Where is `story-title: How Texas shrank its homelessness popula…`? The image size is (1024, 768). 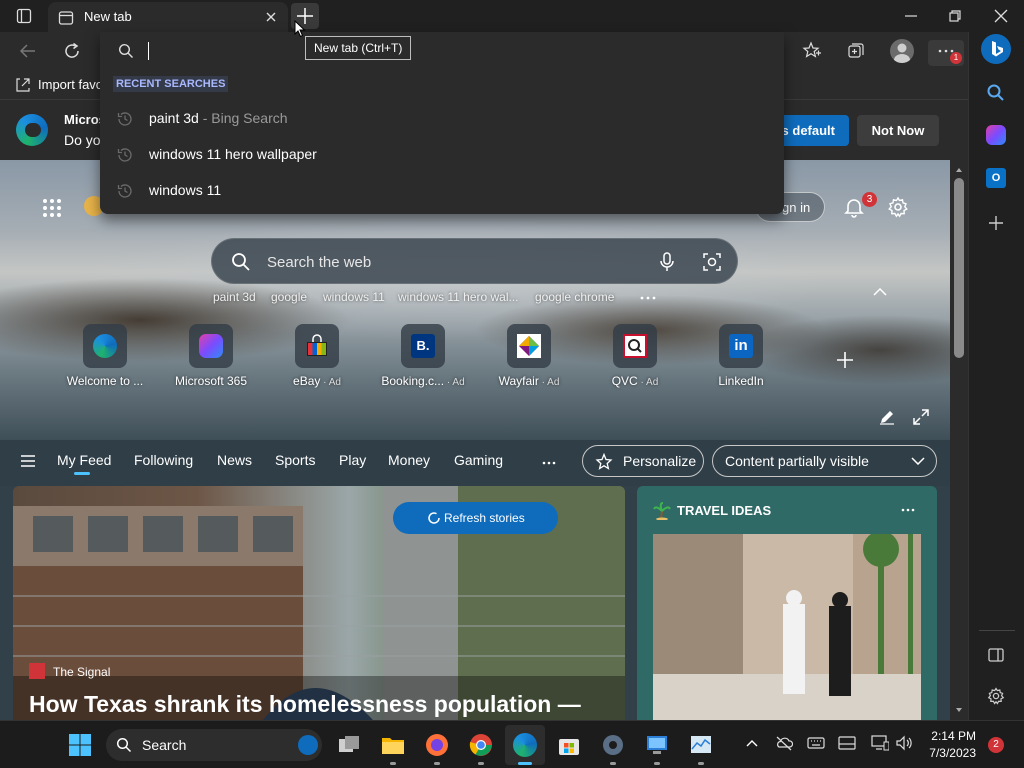
story-title: How Texas shrank its homelessness popula… is located at coordinates (305, 704).